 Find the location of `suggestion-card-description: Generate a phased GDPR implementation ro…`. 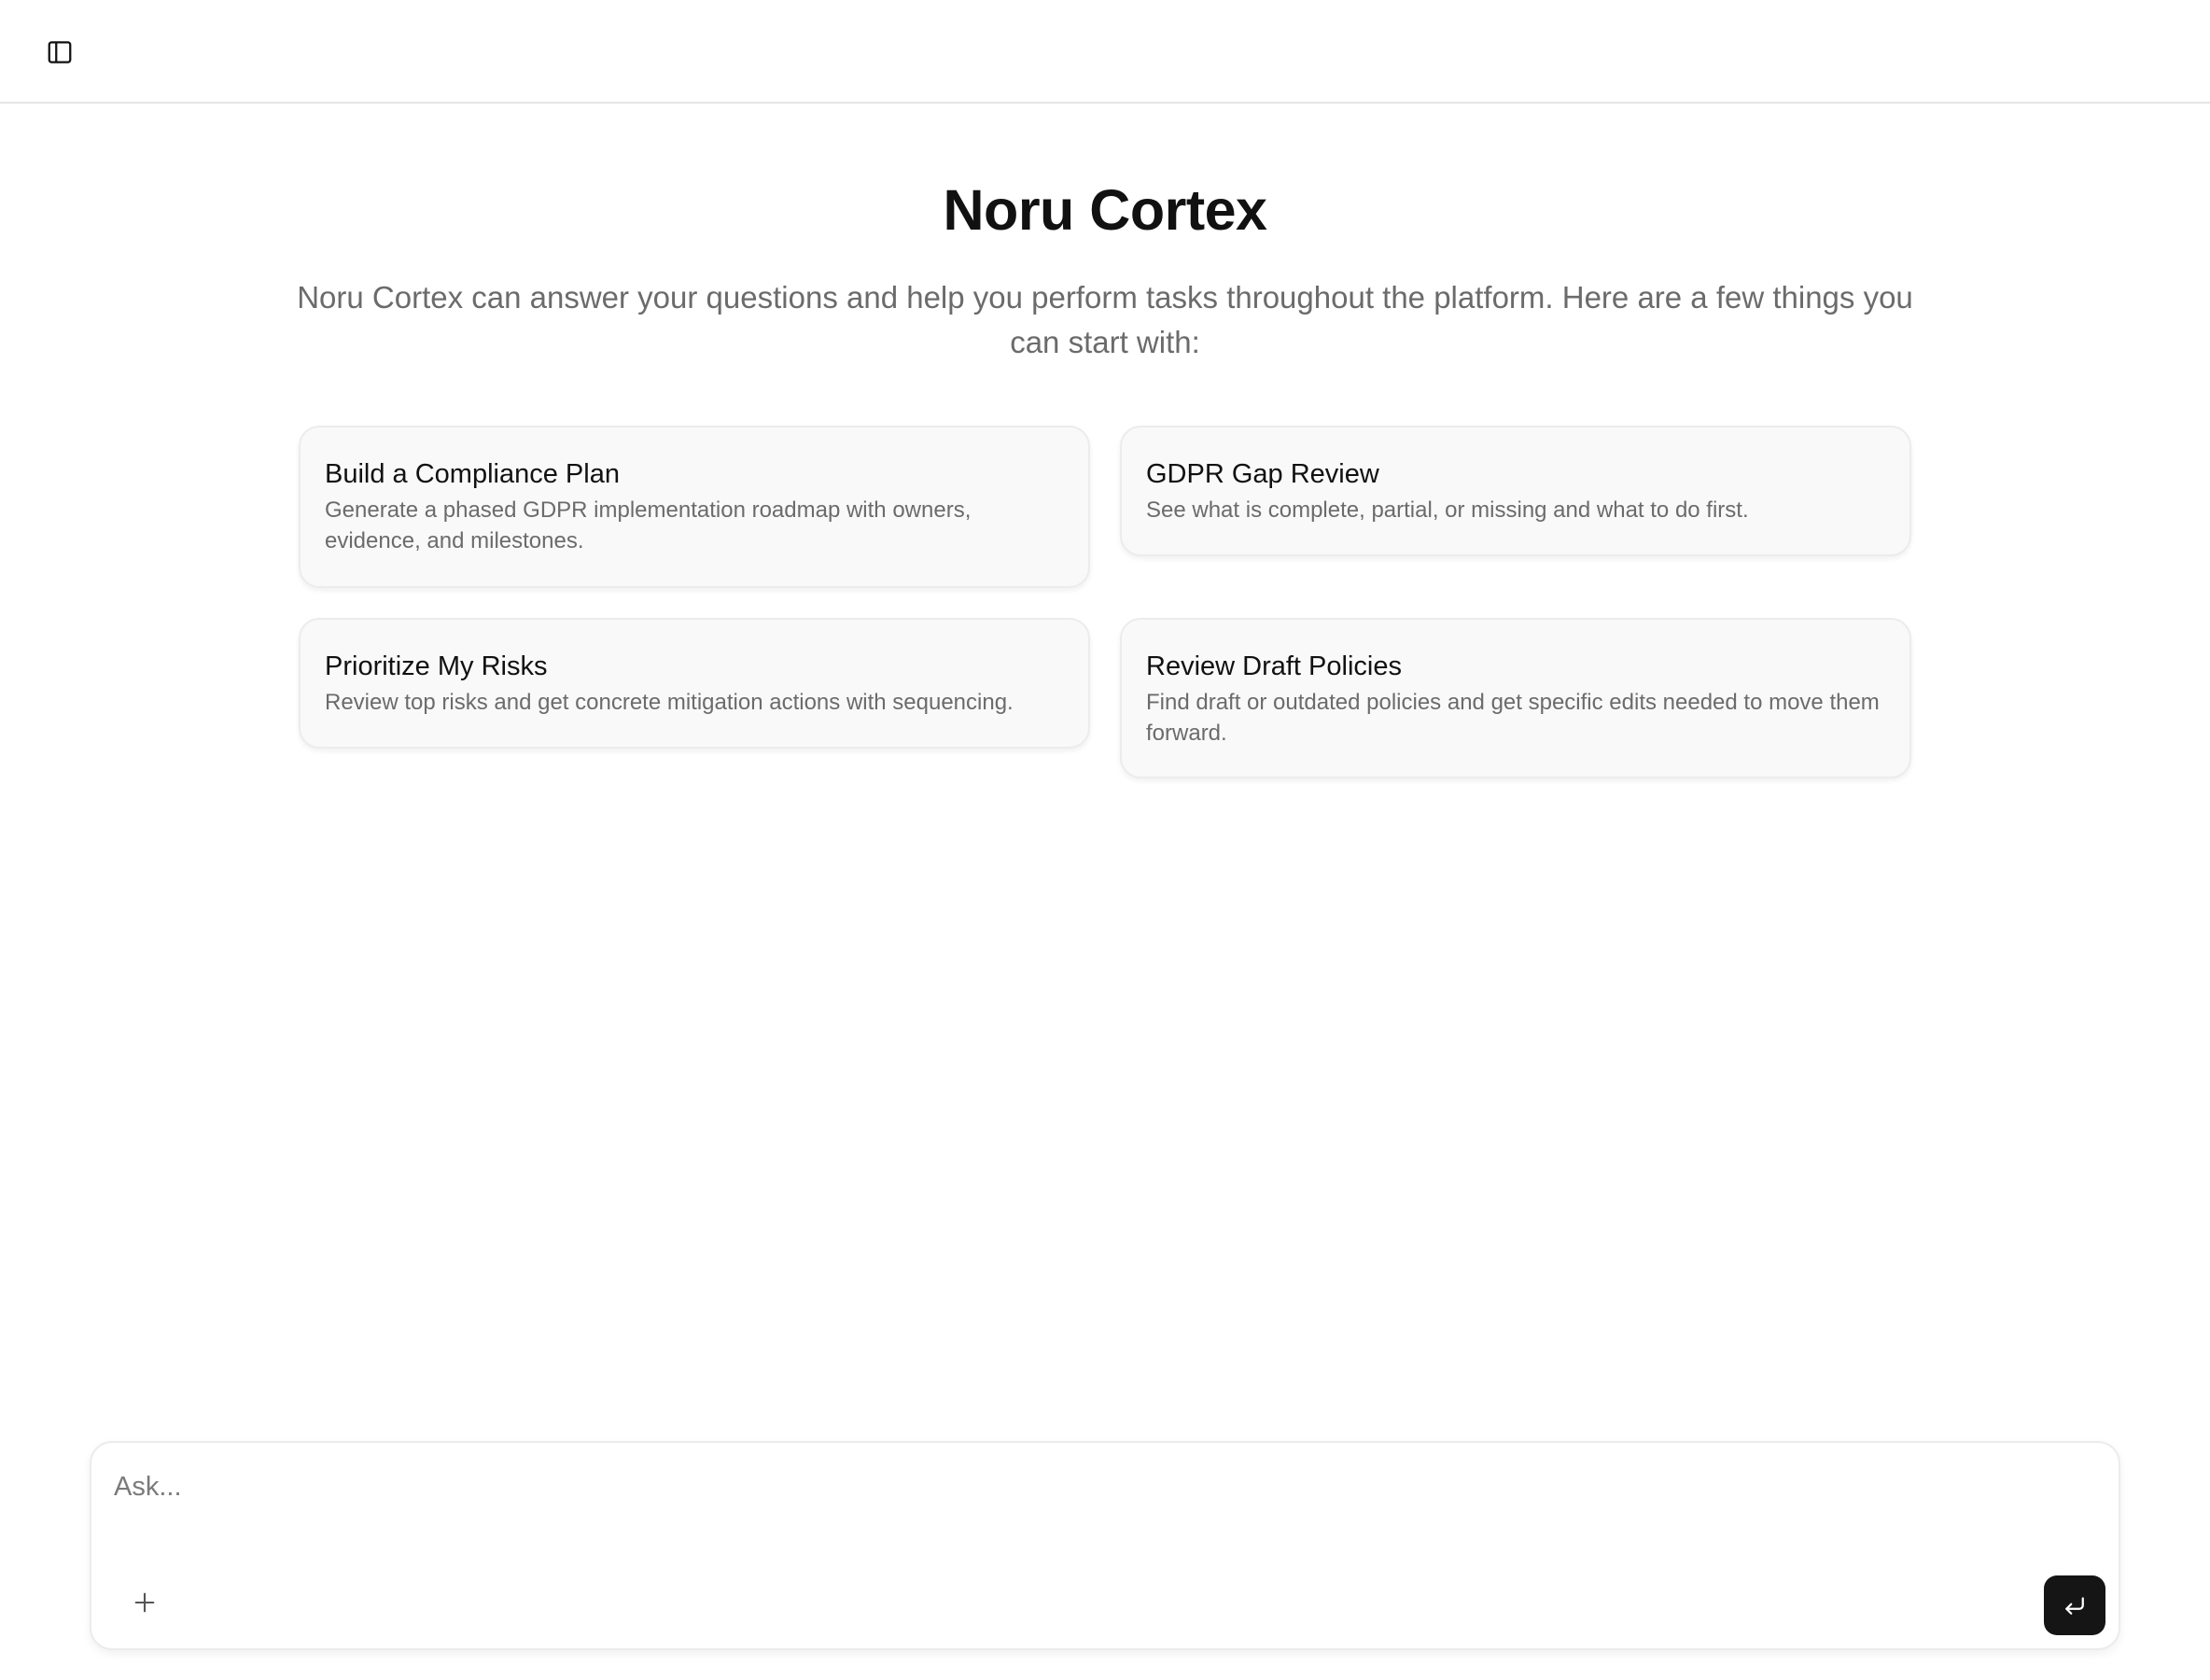

suggestion-card-description: Generate a phased GDPR implementation ro… is located at coordinates (648, 525).